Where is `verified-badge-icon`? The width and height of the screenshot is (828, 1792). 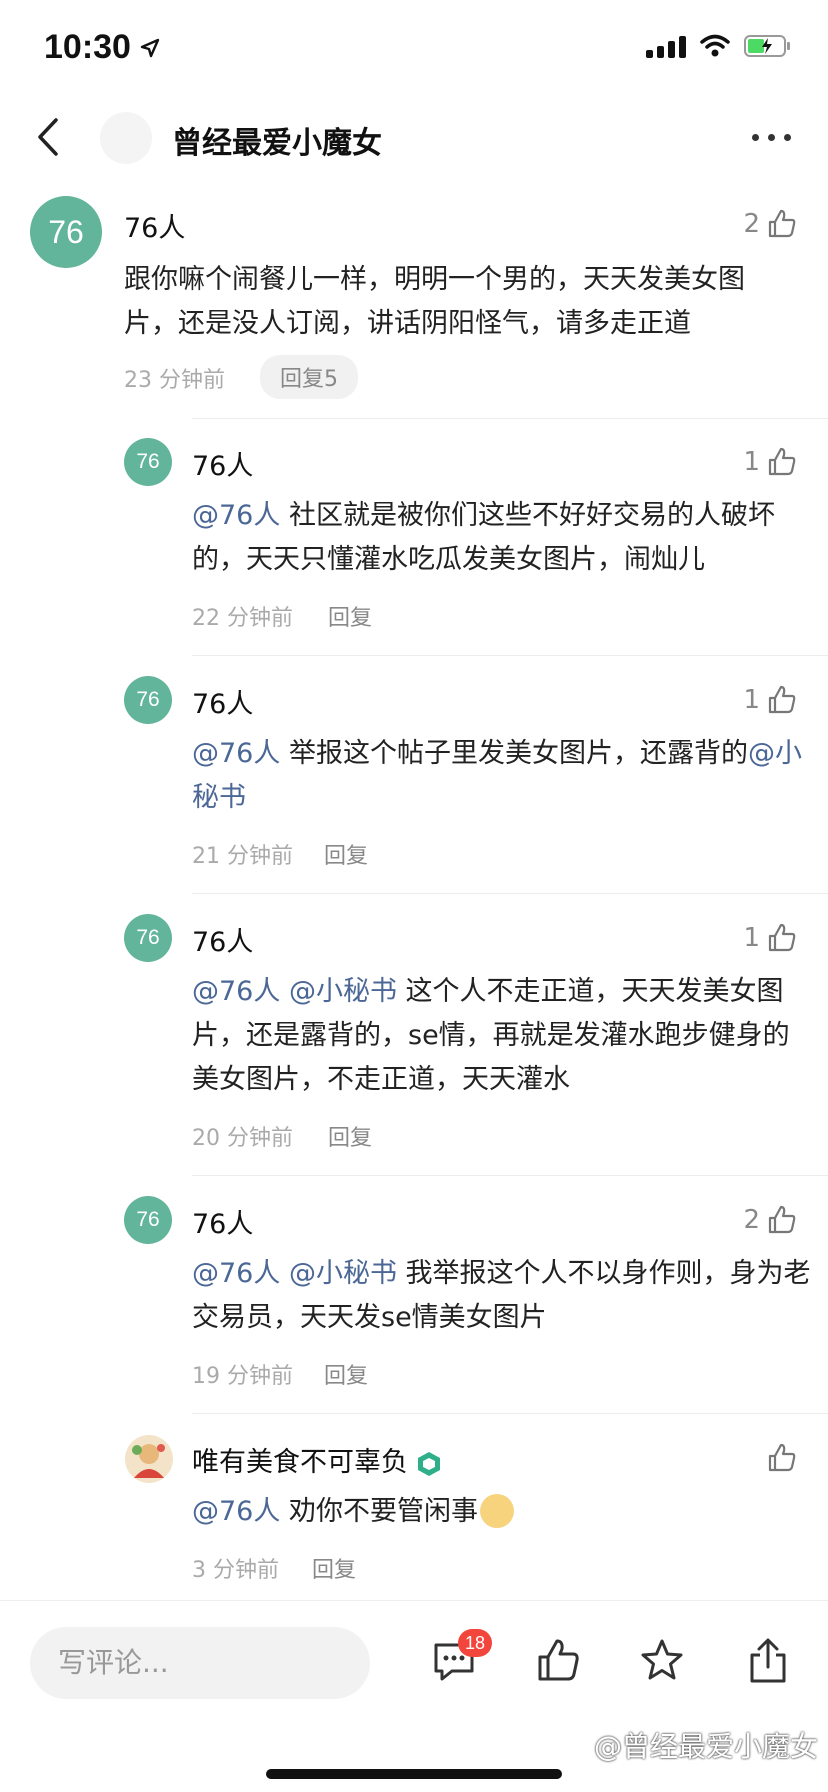
verified-badge-icon is located at coordinates (429, 1463).